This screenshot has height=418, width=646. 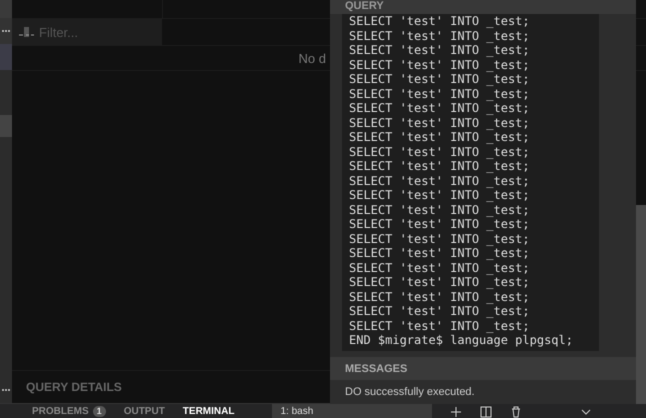 I want to click on message-text: DO successfully executed., so click(x=410, y=392).